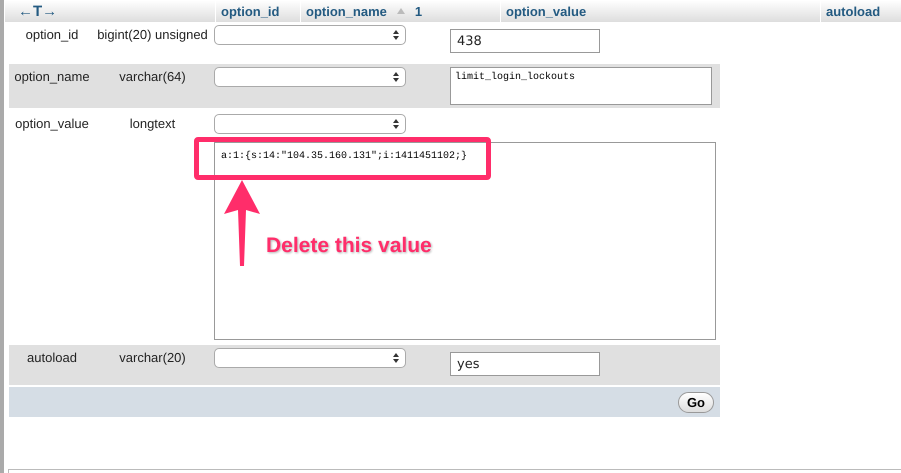 This screenshot has width=901, height=473. Describe the element at coordinates (546, 11) in the screenshot. I see `column-header: option_value` at that location.